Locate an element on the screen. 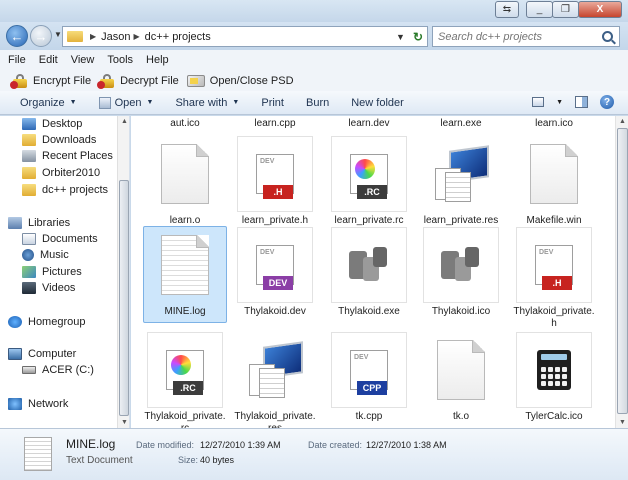 This screenshot has height=480, width=628. file-tylercalc-ico: TylerCalc.ico is located at coordinates (554, 377).